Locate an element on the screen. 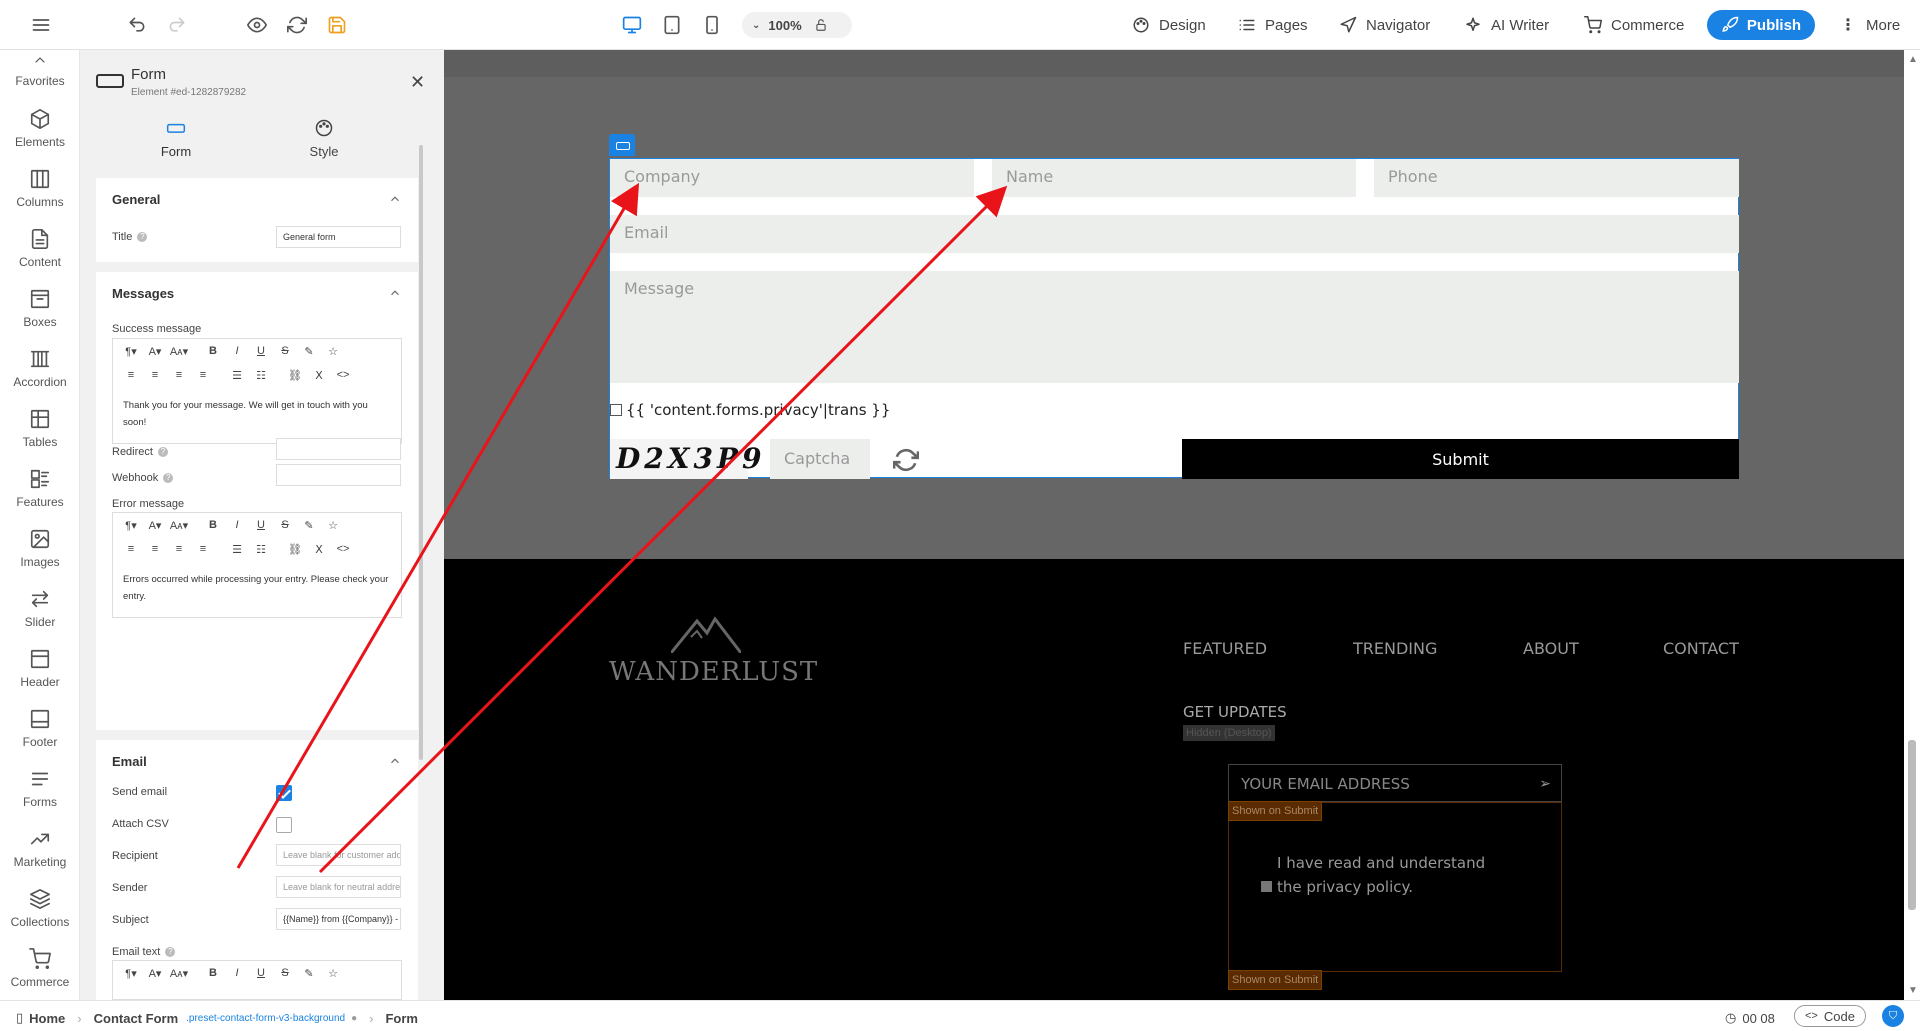 The height and width of the screenshot is (1031, 1920). lock-icon is located at coordinates (821, 25).